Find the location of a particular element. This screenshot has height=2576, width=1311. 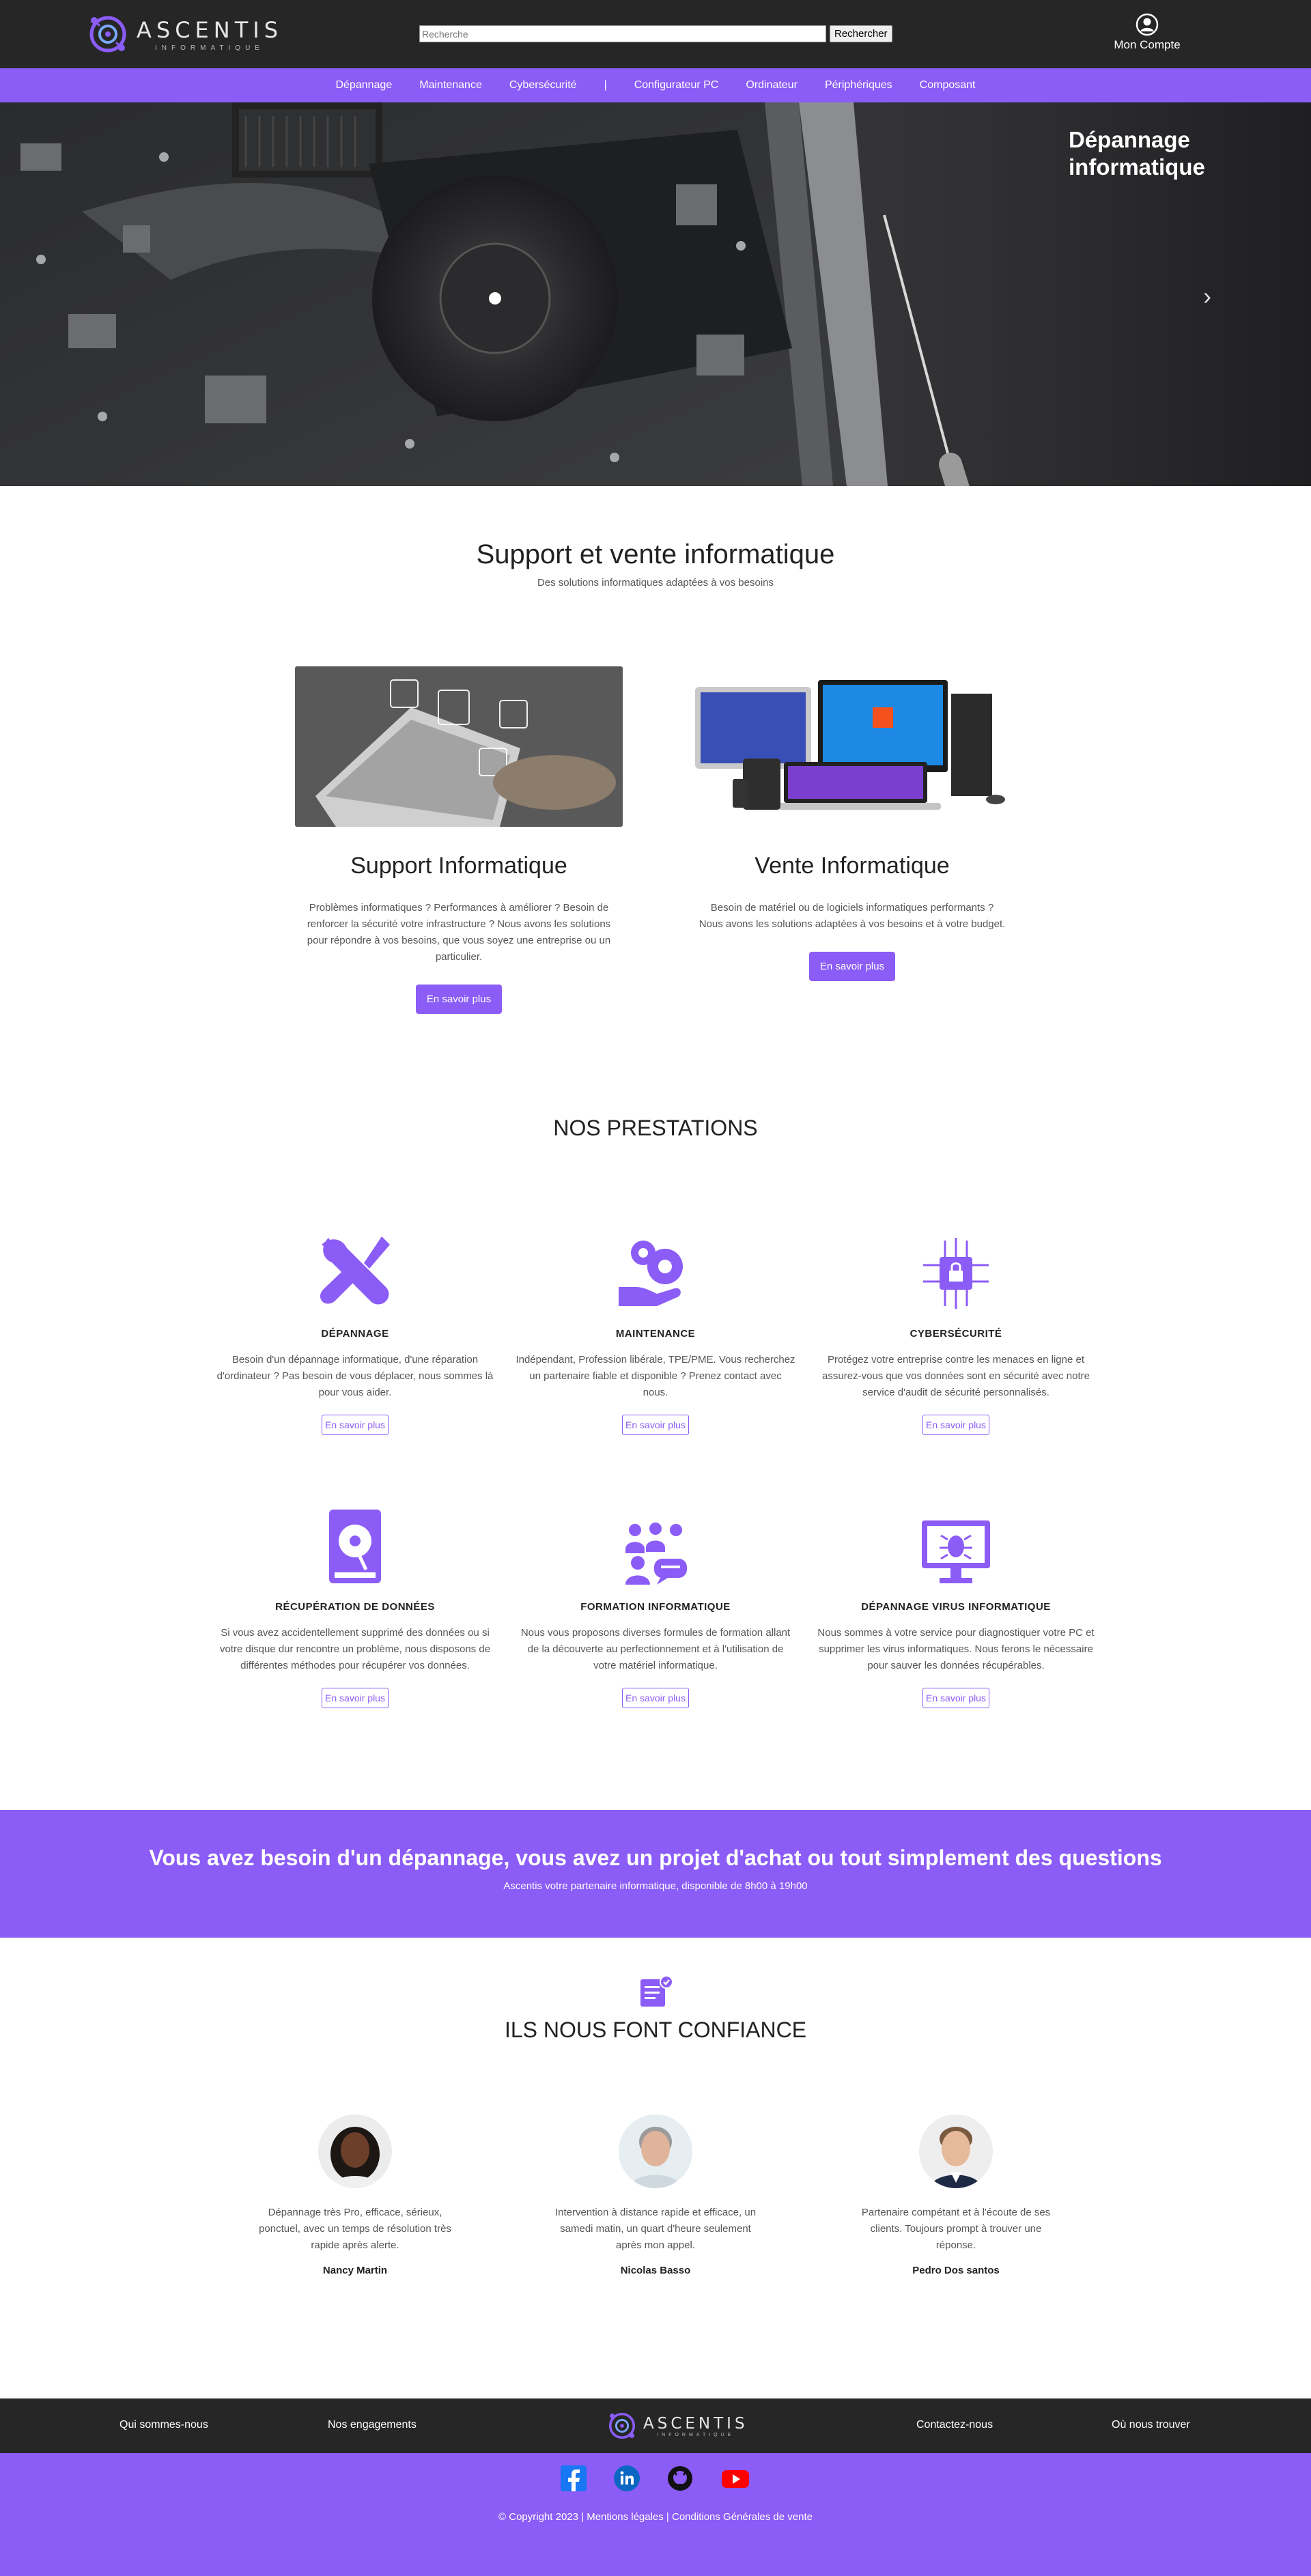

intro-title: Support et vente informatique is located at coordinates (655, 554).